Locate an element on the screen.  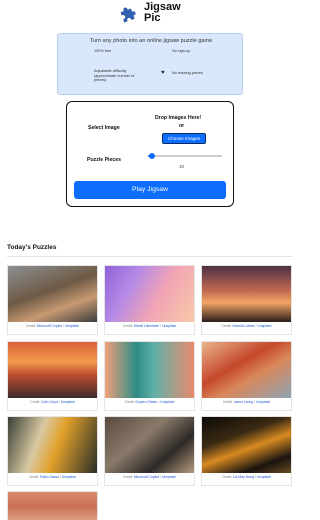
site-header: Jigsaw Pic is located at coordinates (150, 15).